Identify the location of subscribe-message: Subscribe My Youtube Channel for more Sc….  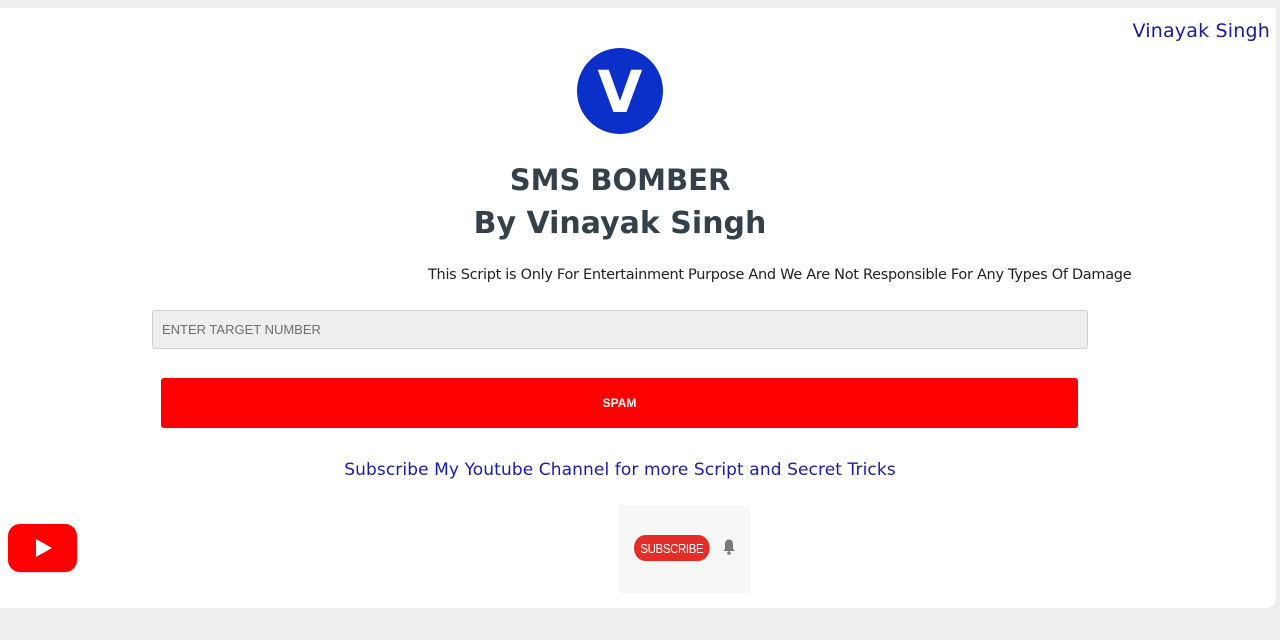
(620, 470).